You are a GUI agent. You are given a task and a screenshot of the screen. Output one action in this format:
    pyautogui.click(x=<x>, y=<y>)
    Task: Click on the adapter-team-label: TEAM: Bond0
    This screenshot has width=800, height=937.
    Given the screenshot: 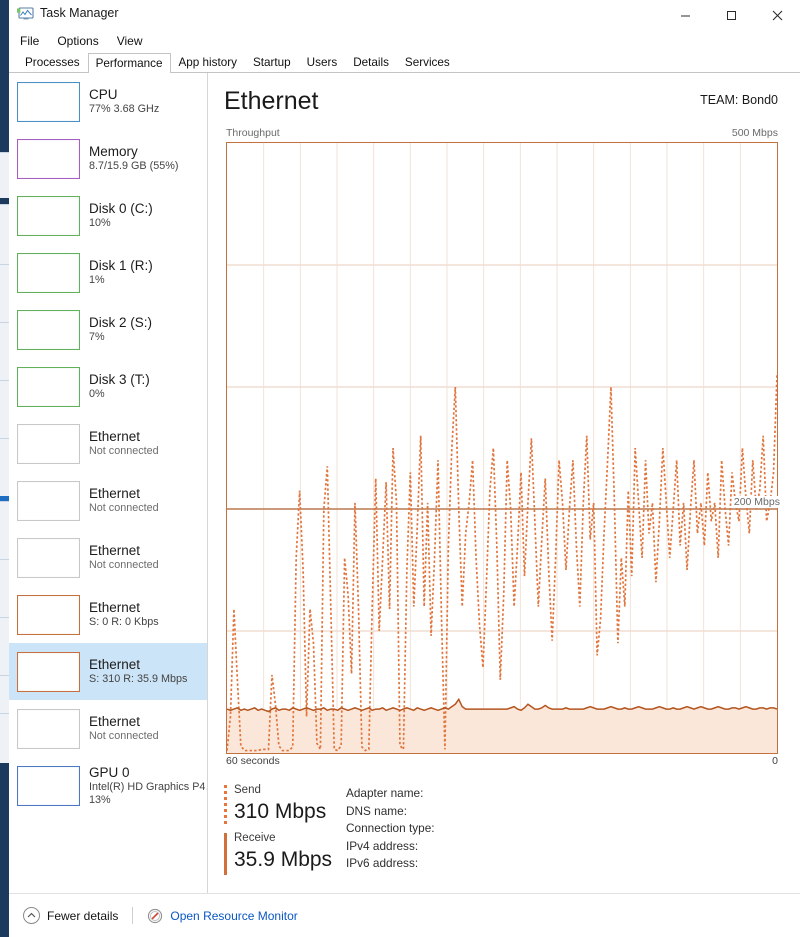 What is the action you would take?
    pyautogui.click(x=739, y=100)
    